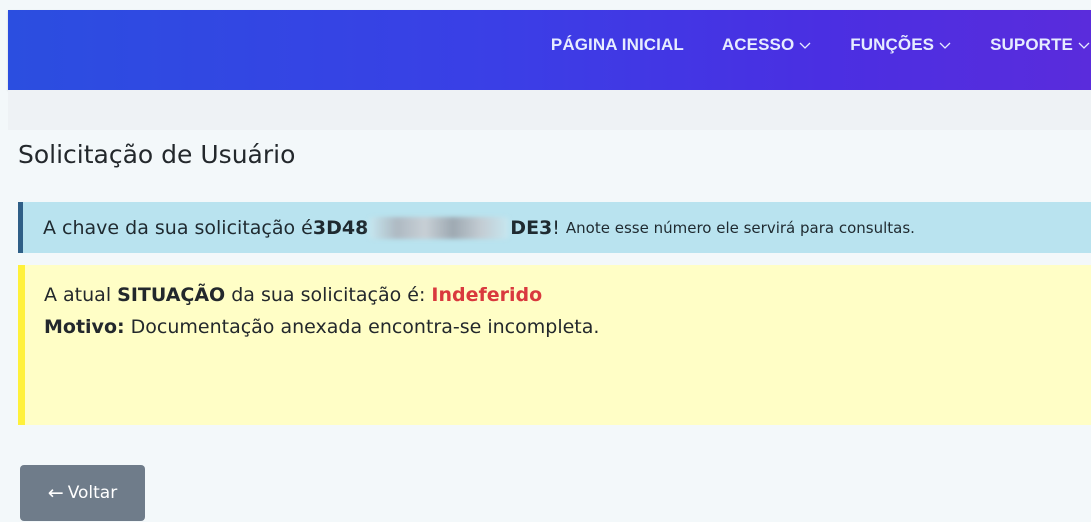  What do you see at coordinates (821, 45) in the screenshot?
I see `nav-menu: PÁGINA INICIAL ACESSO FUNÇÕES SUPORTE` at bounding box center [821, 45].